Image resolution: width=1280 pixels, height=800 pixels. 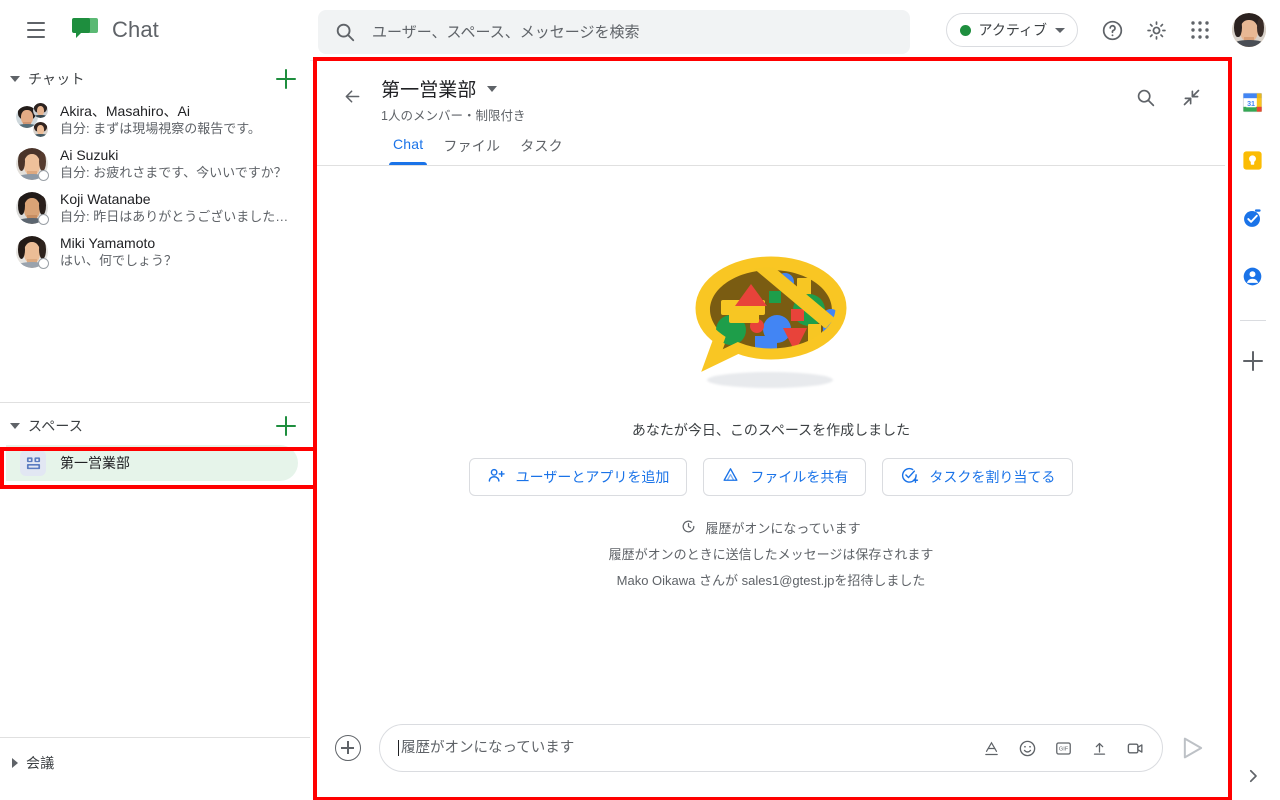 What do you see at coordinates (453, 116) in the screenshot?
I see `space-subtitle: 1人のメンバー・制限付き` at bounding box center [453, 116].